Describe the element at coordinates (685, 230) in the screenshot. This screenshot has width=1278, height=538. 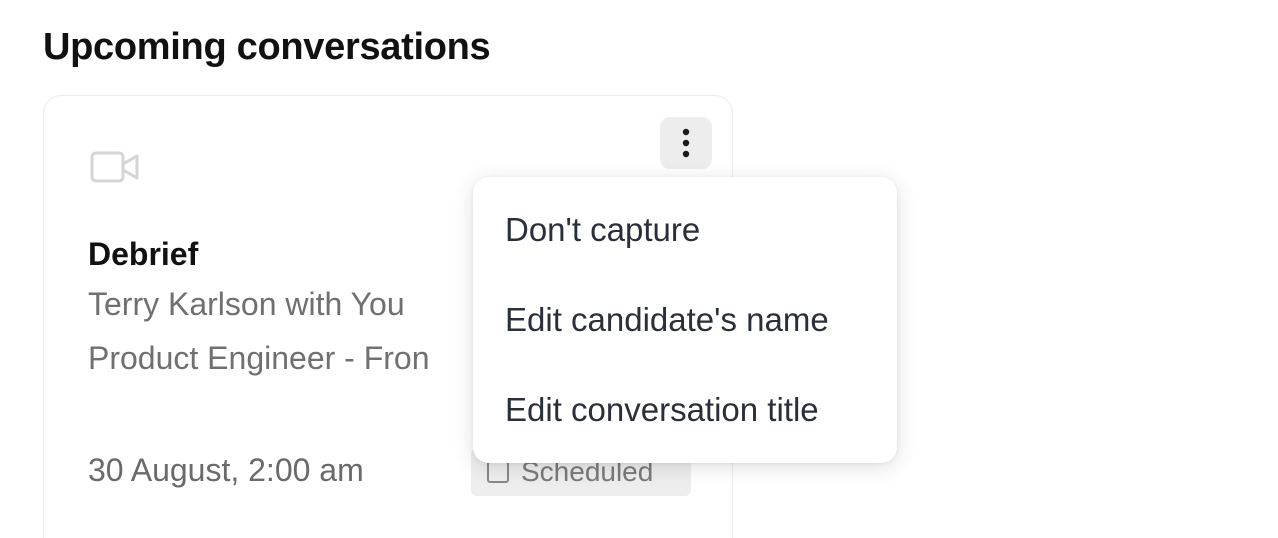
I see `menu-item-dont-capture: Don't capture` at that location.